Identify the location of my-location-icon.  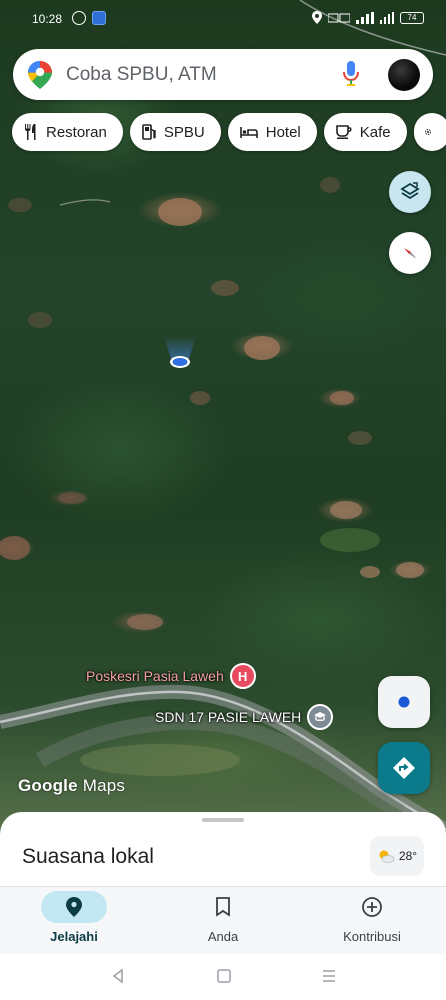
(404, 702).